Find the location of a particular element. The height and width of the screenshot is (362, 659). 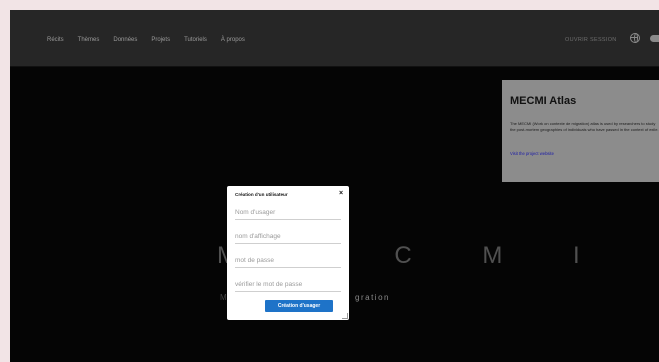

nav-divider is located at coordinates (334, 66).